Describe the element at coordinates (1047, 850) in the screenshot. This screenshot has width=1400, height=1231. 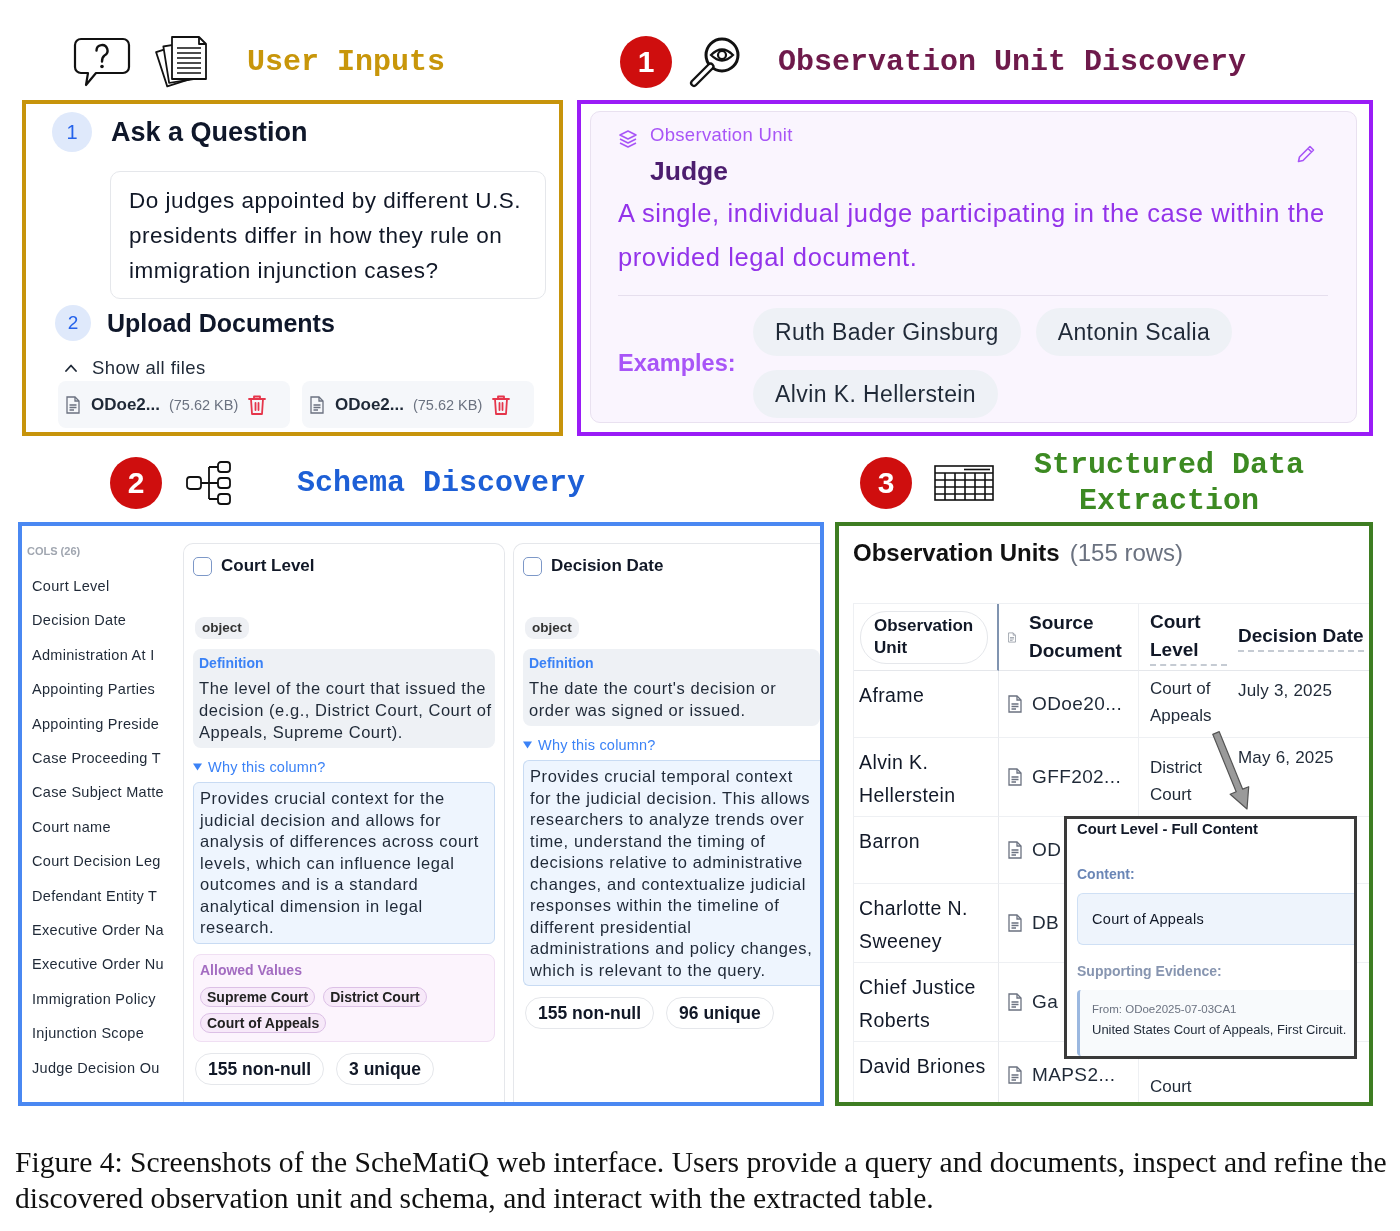
I see `document-name: OD` at that location.